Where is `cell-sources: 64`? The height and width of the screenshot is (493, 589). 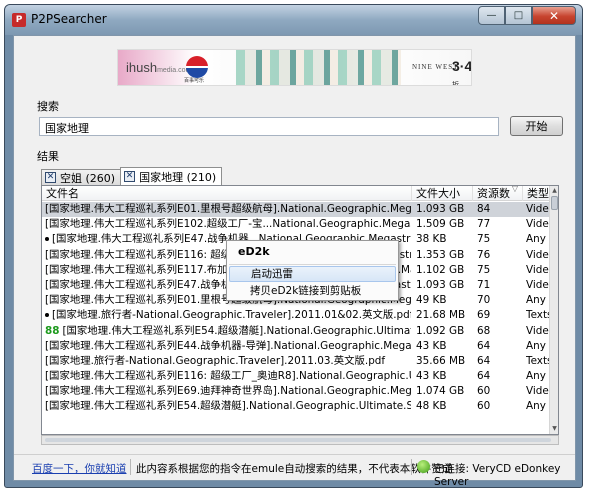 cell-sources: 64 is located at coordinates (501, 346).